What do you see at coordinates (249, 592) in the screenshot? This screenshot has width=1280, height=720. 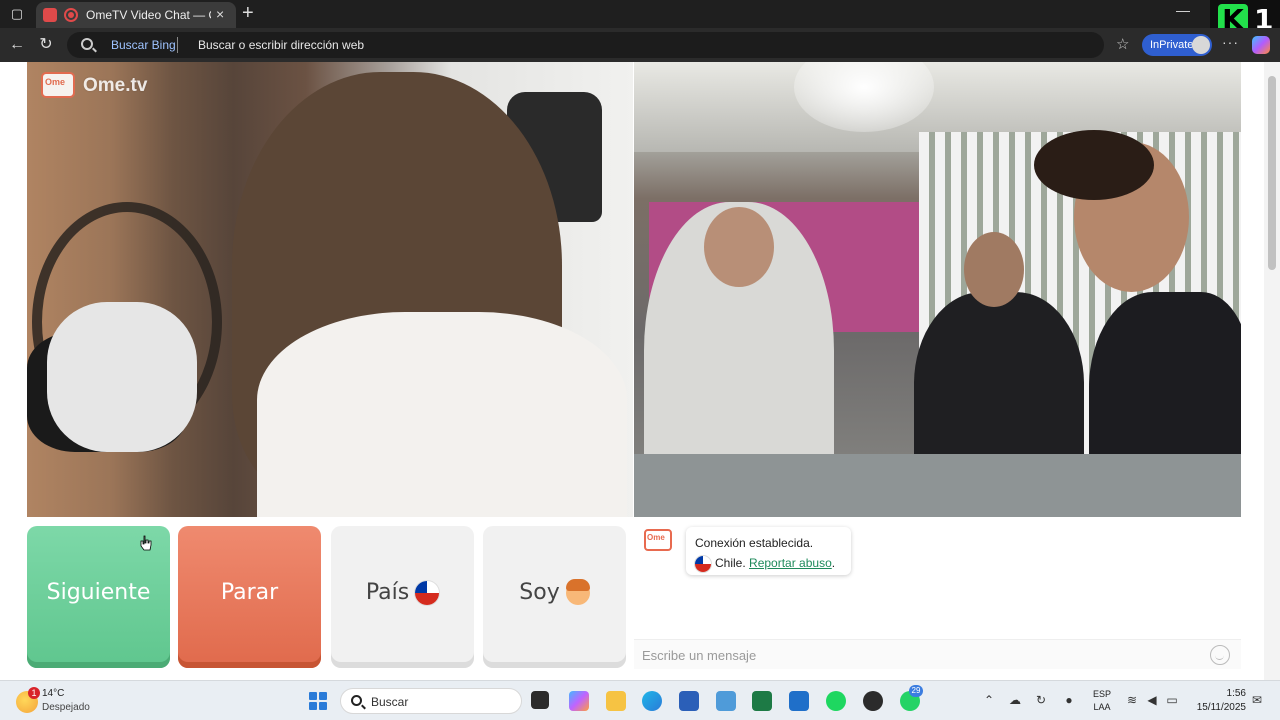 I see `stop-button-label: Parar` at bounding box center [249, 592].